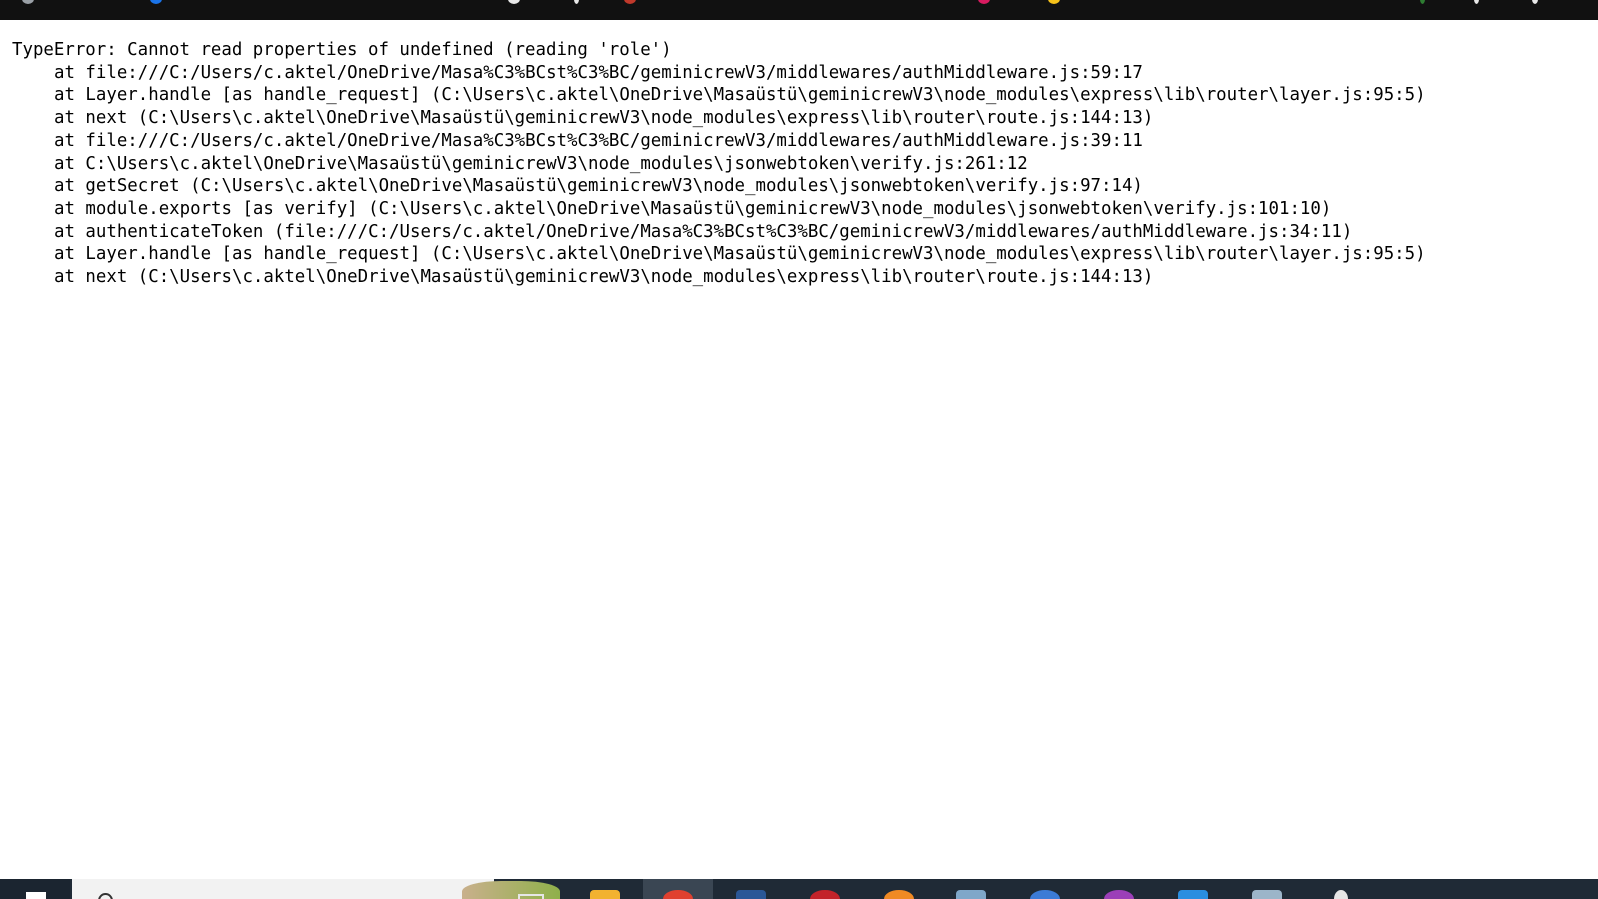  Describe the element at coordinates (531, 896) in the screenshot. I see `task-view-icon` at that location.